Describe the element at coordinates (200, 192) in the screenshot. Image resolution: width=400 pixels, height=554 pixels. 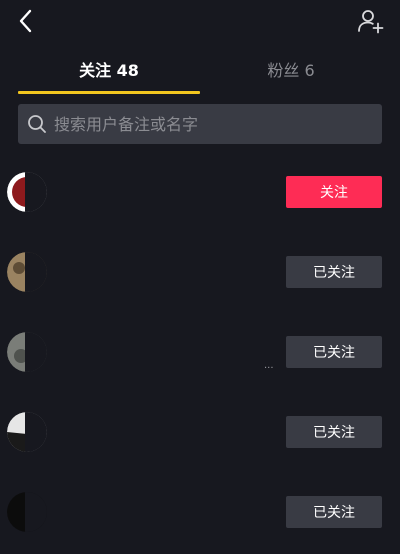
I see `list-item: 关注` at that location.